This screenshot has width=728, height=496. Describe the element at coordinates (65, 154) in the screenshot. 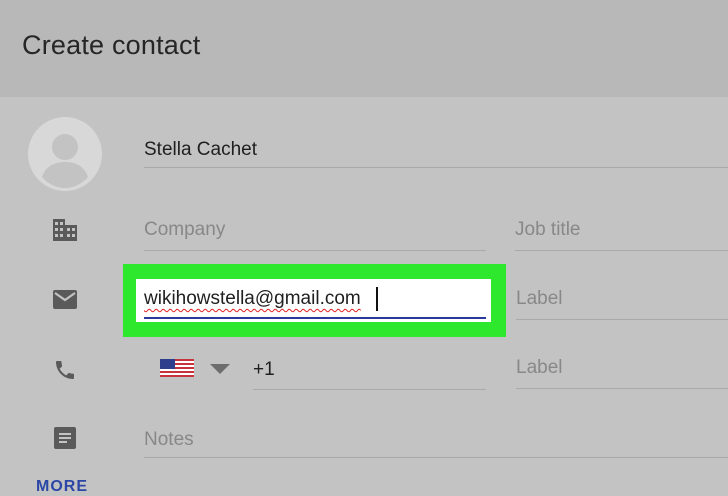

I see `avatar-icon` at that location.